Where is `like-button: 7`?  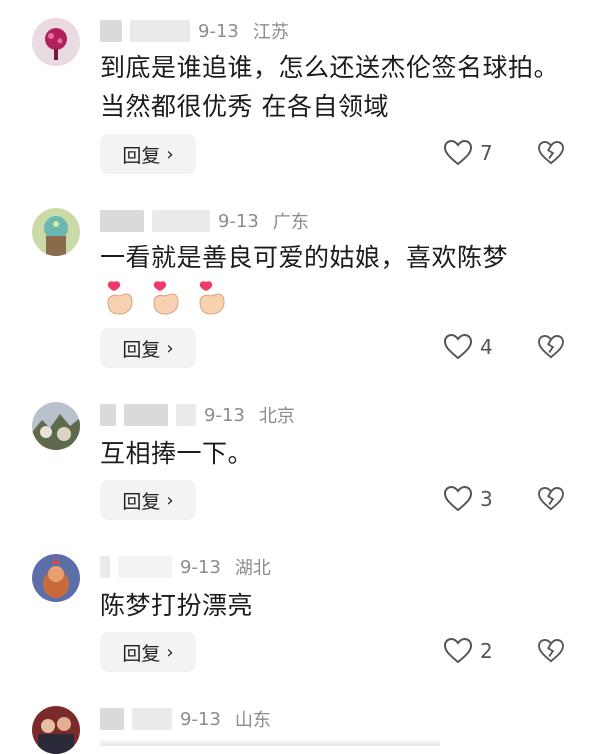
like-button: 7 is located at coordinates (468, 153).